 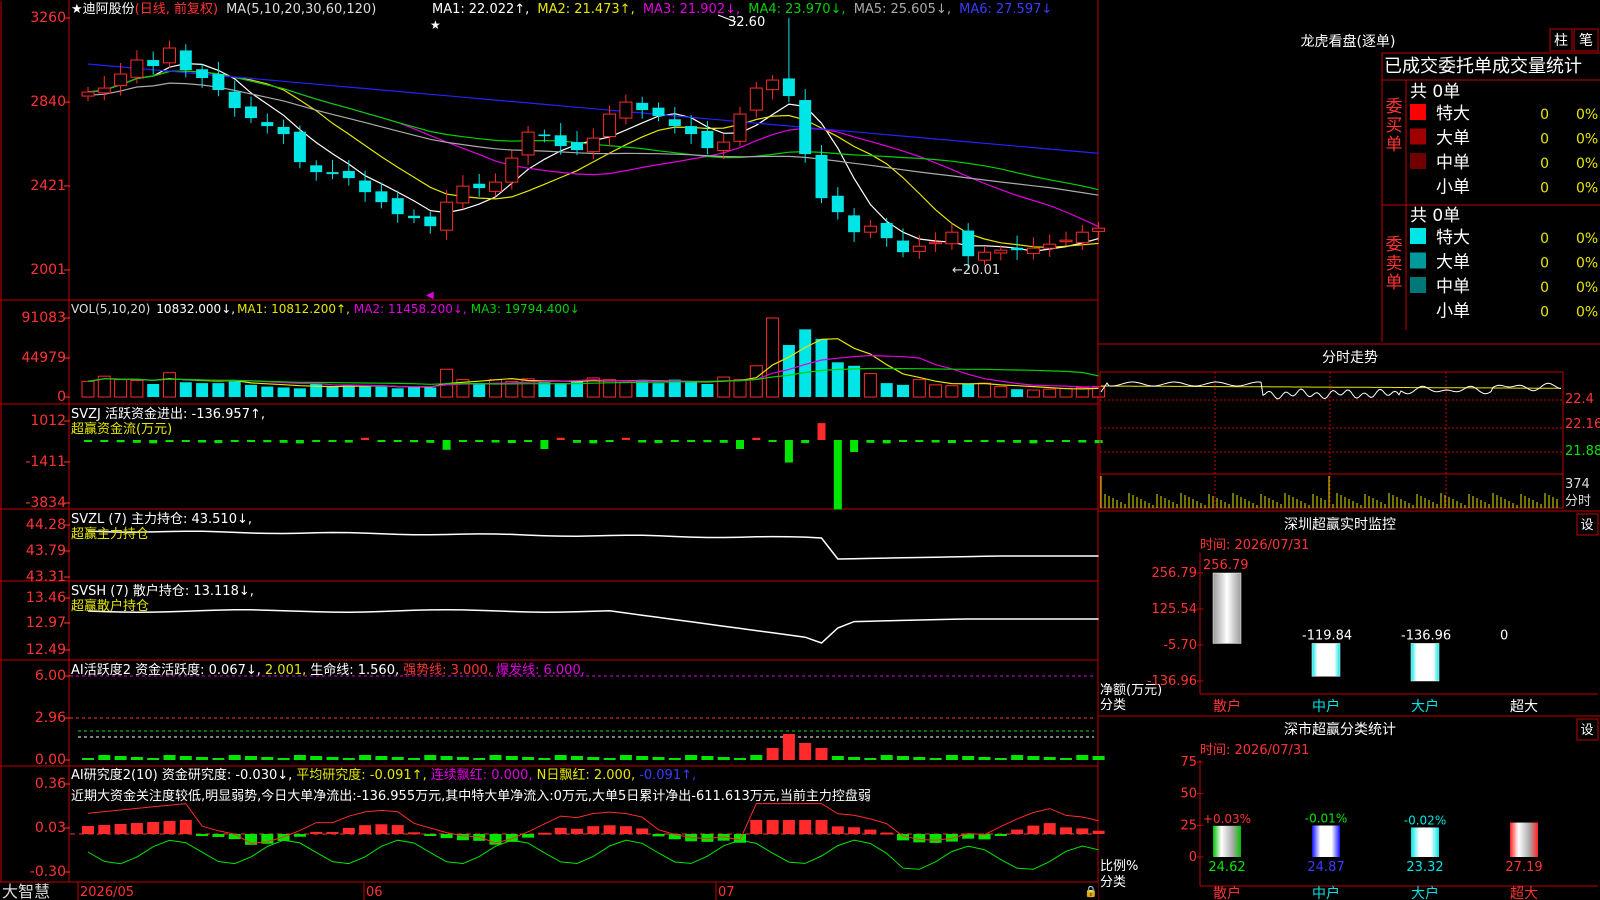 I want to click on monitor-bar-label-0: 256.79, so click(x=1226, y=565).